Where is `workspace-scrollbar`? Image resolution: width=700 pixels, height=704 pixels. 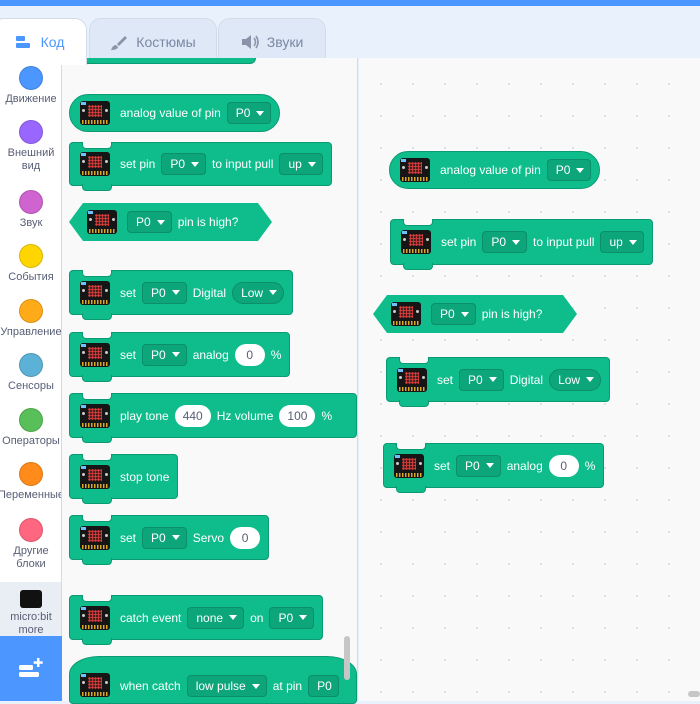 workspace-scrollbar is located at coordinates (694, 694).